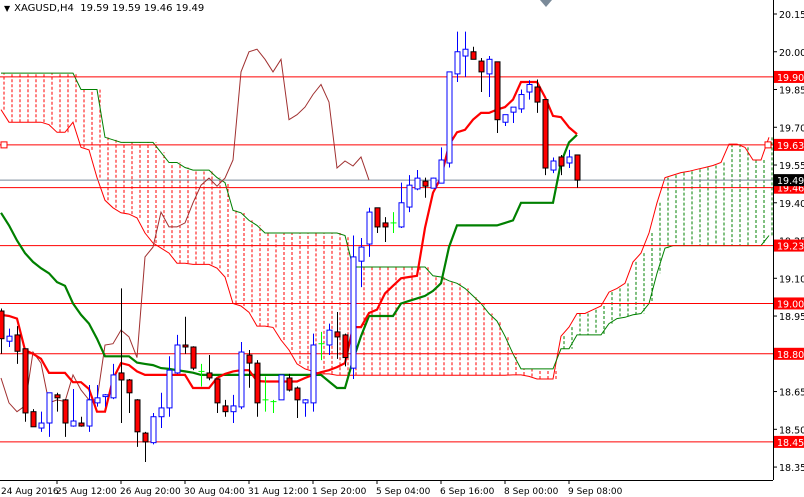 The height and width of the screenshot is (497, 804). What do you see at coordinates (790, 304) in the screenshot?
I see `level-price-label: 19.00` at bounding box center [790, 304].